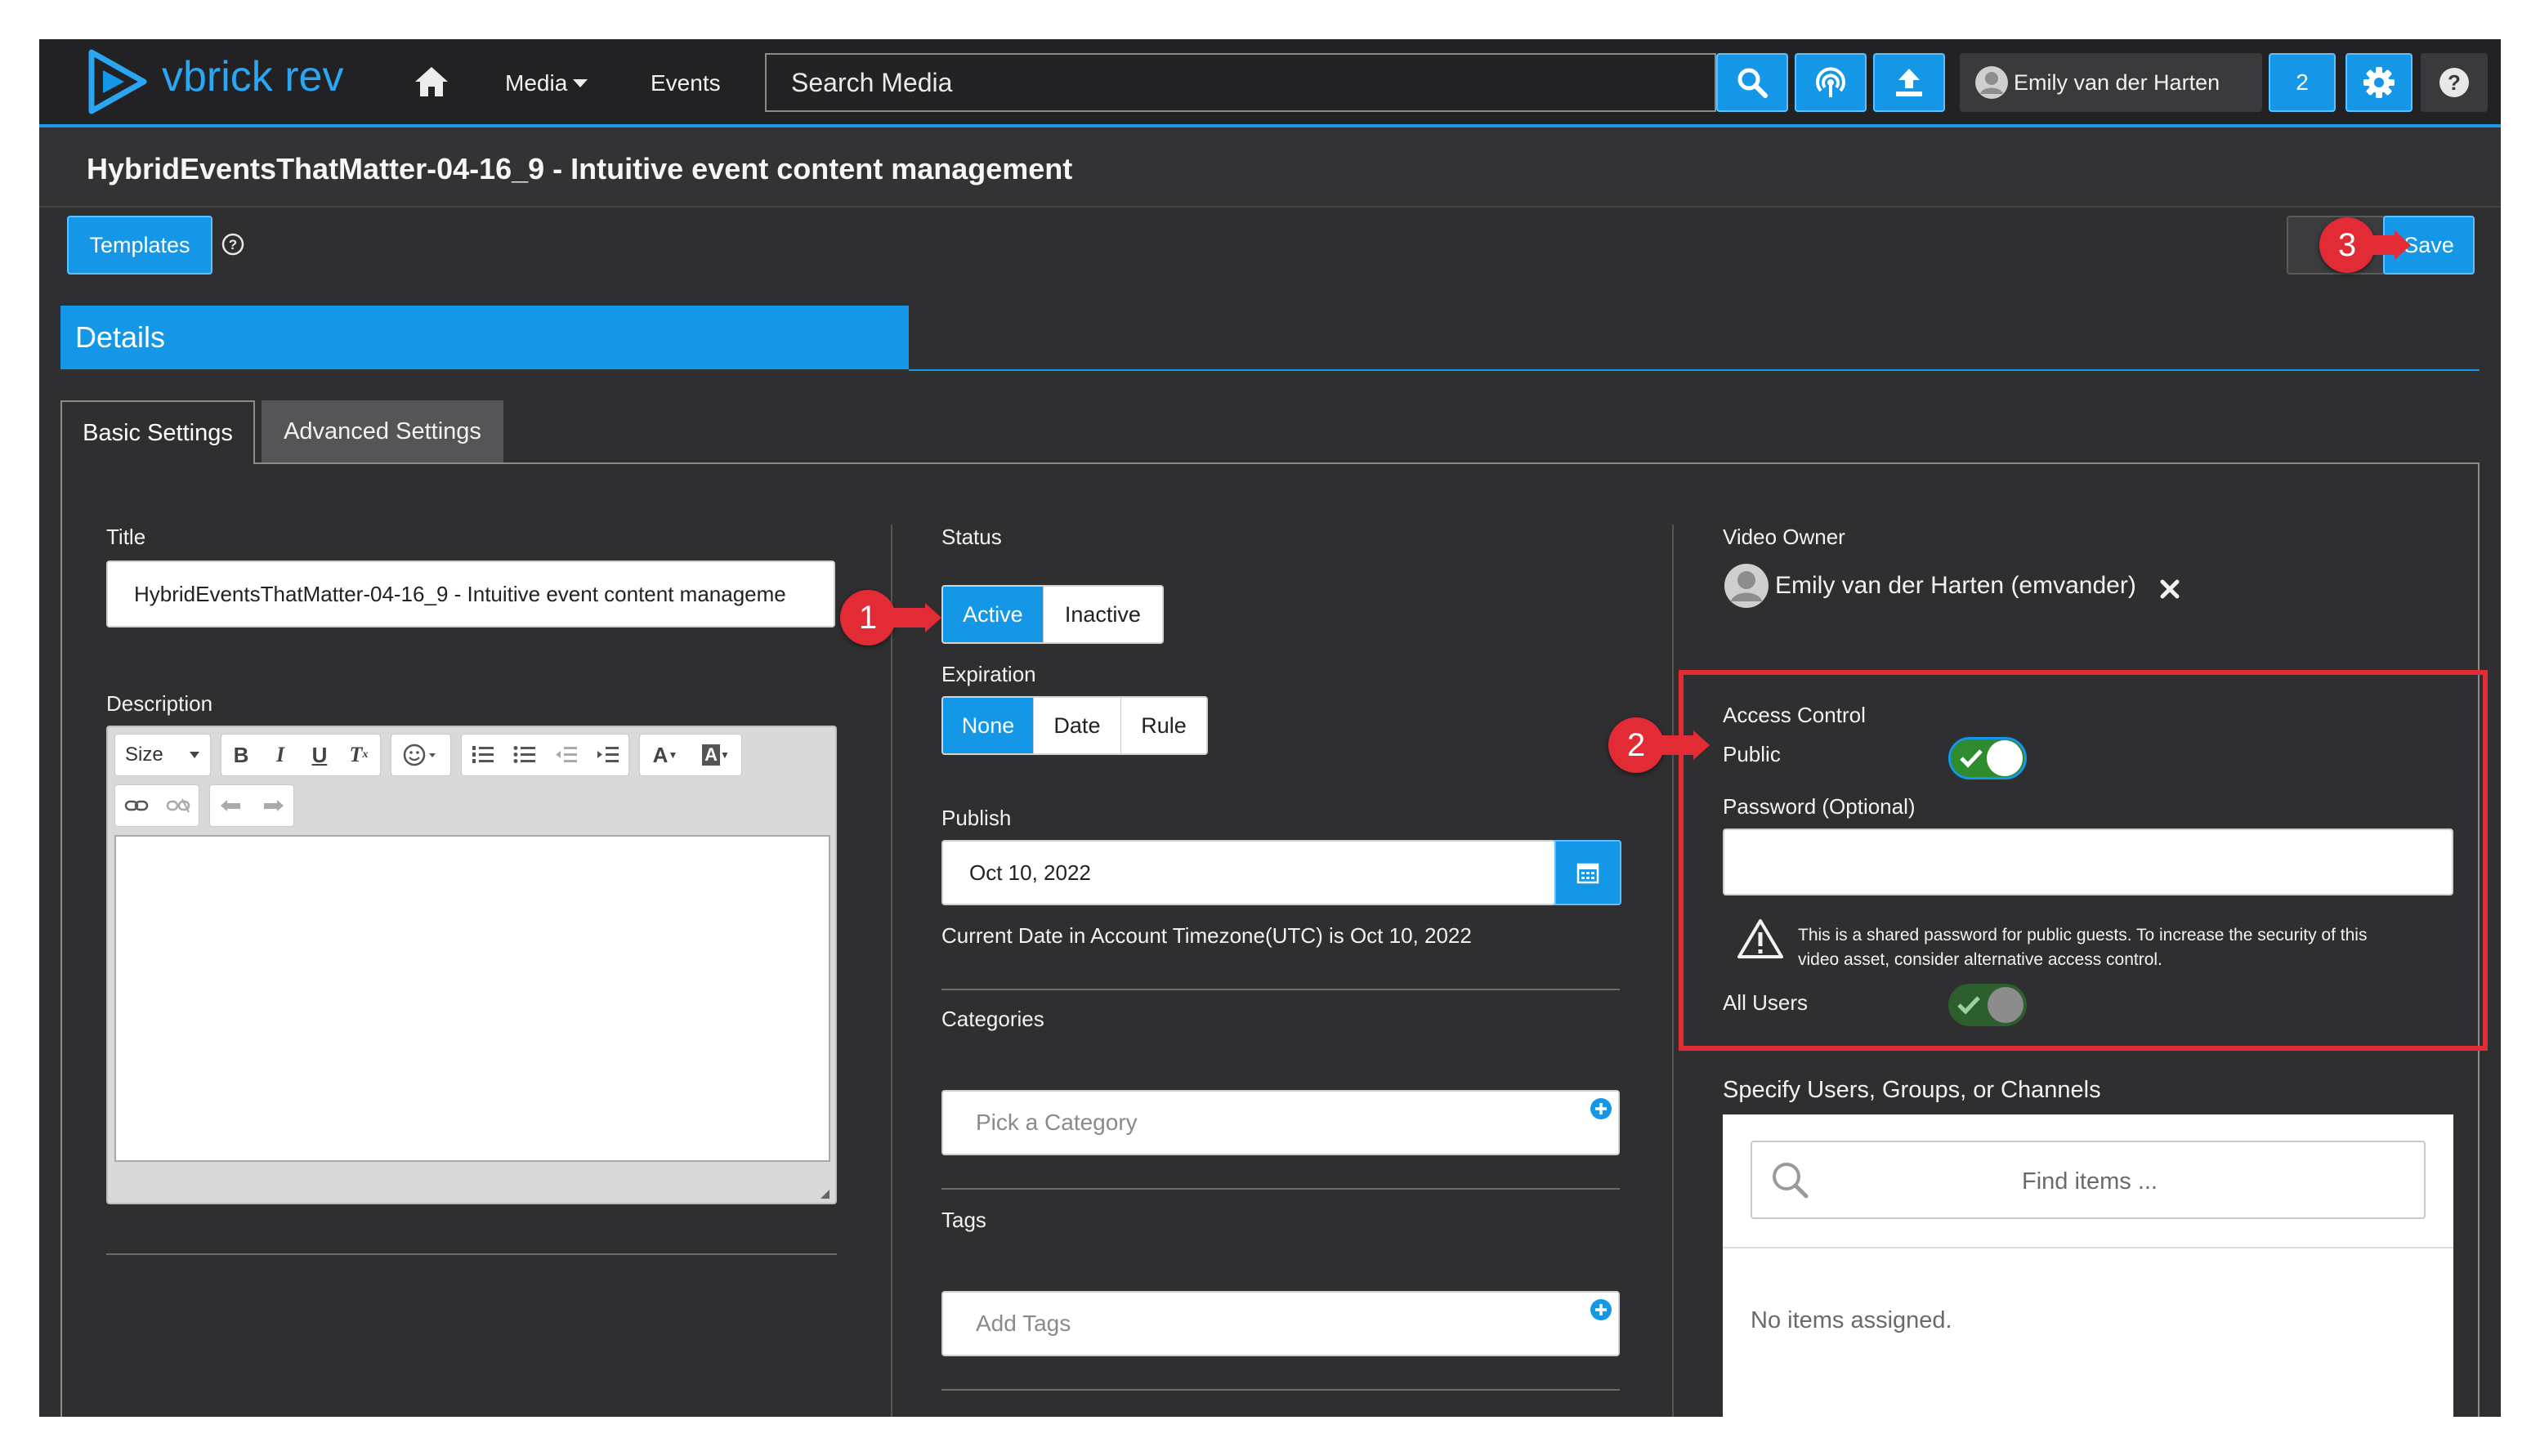 The width and height of the screenshot is (2540, 1456). What do you see at coordinates (1991, 82) in the screenshot?
I see `avatar-icon` at bounding box center [1991, 82].